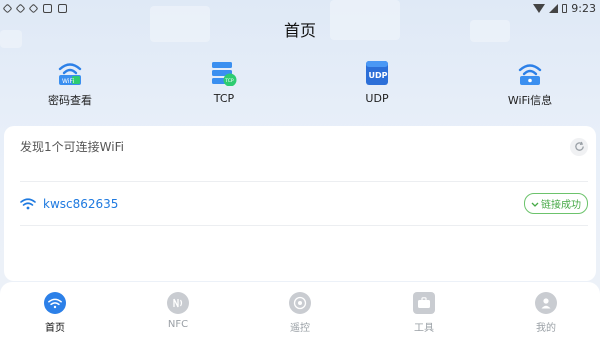  I want to click on wifi-network-row: kwsc862635 链接成功, so click(304, 204).